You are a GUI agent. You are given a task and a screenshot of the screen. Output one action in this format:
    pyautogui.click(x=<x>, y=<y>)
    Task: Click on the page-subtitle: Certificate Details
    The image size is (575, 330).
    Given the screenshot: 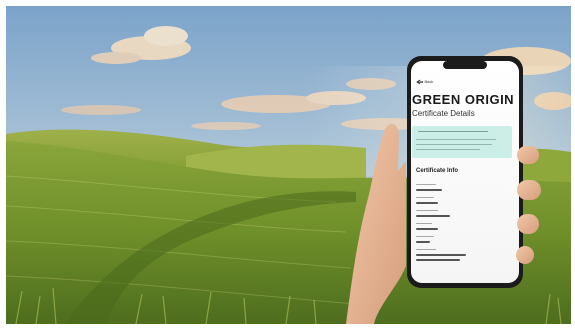 What is the action you would take?
    pyautogui.click(x=443, y=113)
    